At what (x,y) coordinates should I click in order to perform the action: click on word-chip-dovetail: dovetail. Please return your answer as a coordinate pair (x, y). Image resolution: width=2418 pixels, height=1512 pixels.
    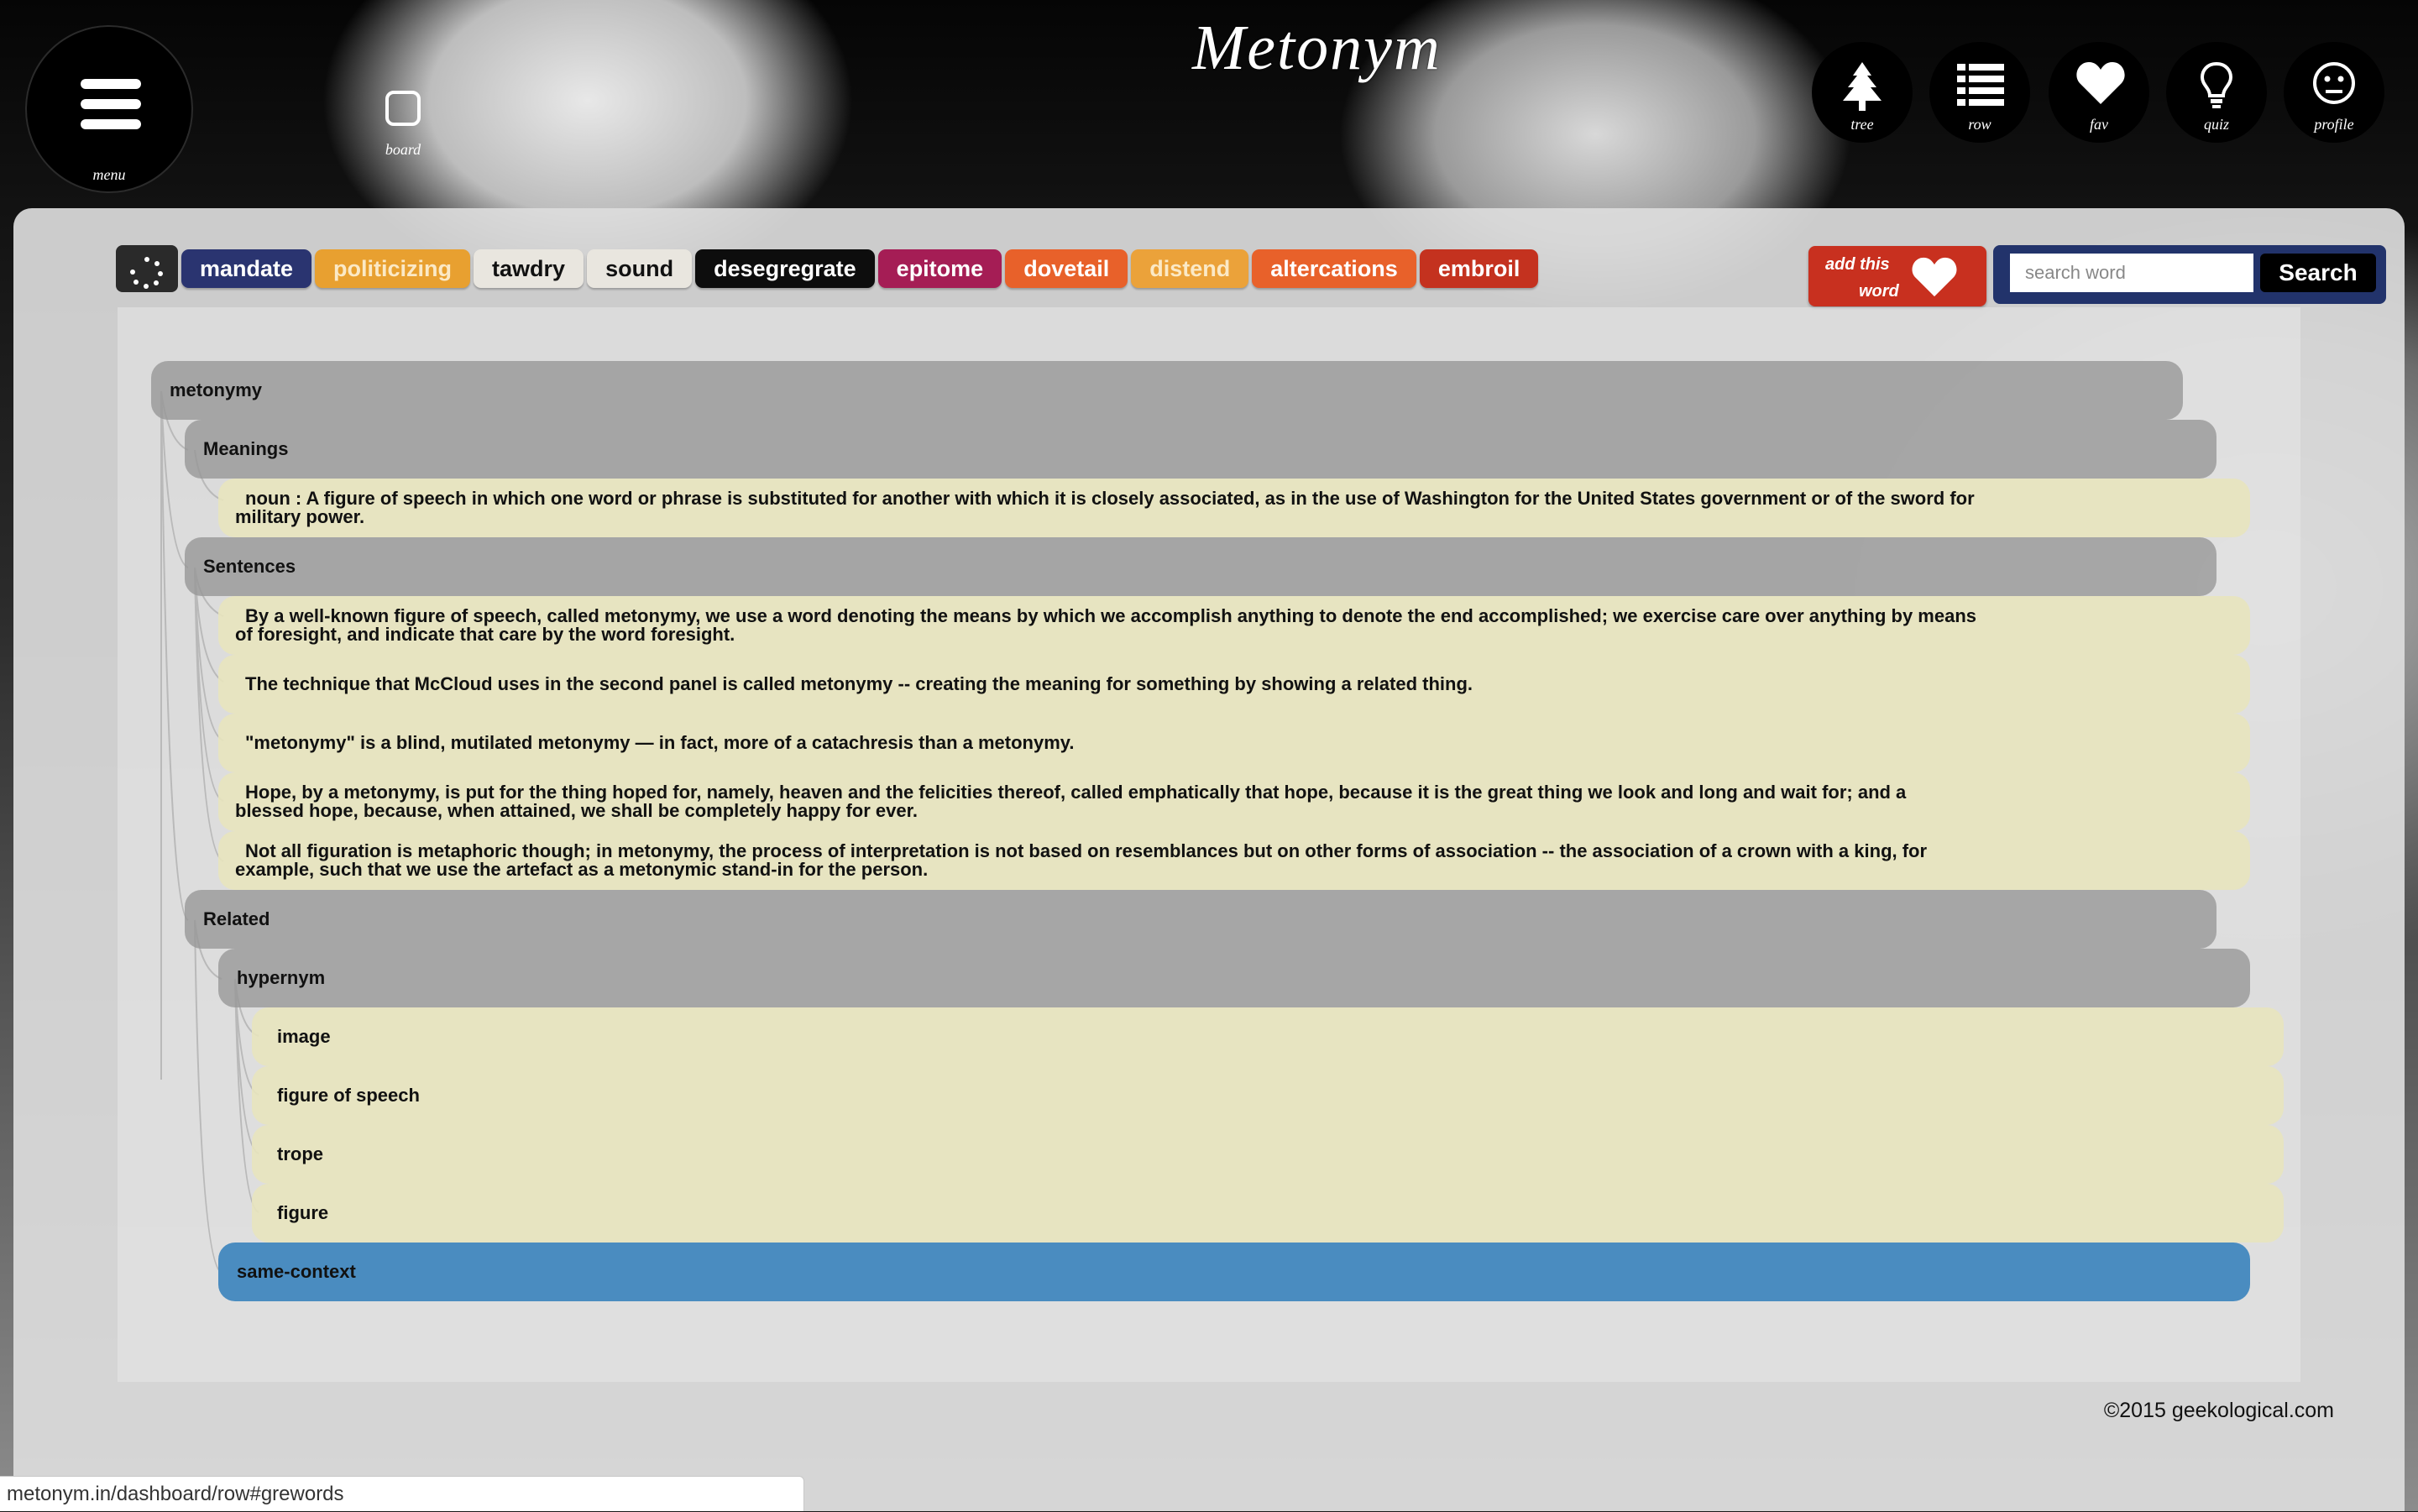
    Looking at the image, I should click on (1066, 268).